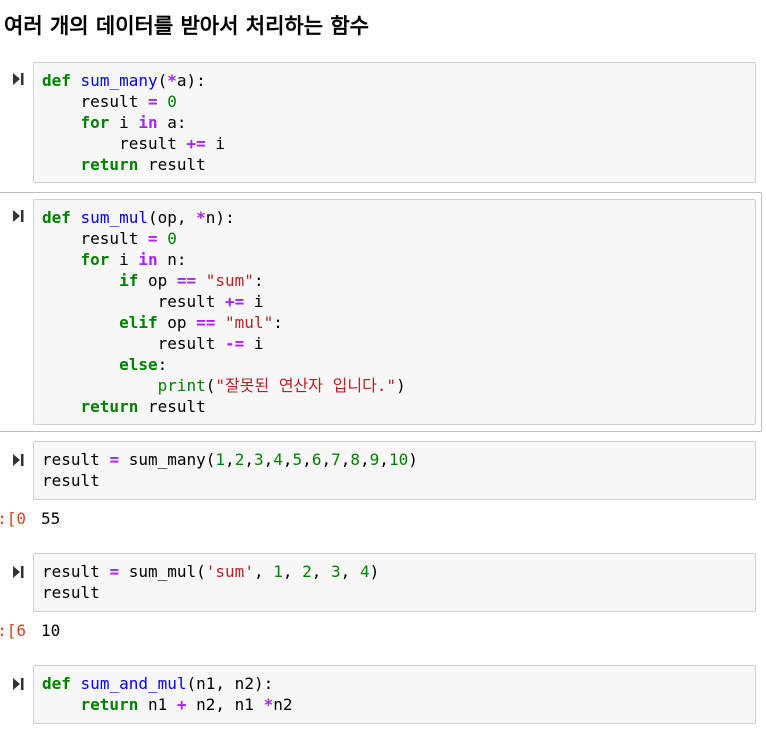 This screenshot has height=731, width=766. Describe the element at coordinates (210, 385) in the screenshot. I see `code-text: (` at that location.